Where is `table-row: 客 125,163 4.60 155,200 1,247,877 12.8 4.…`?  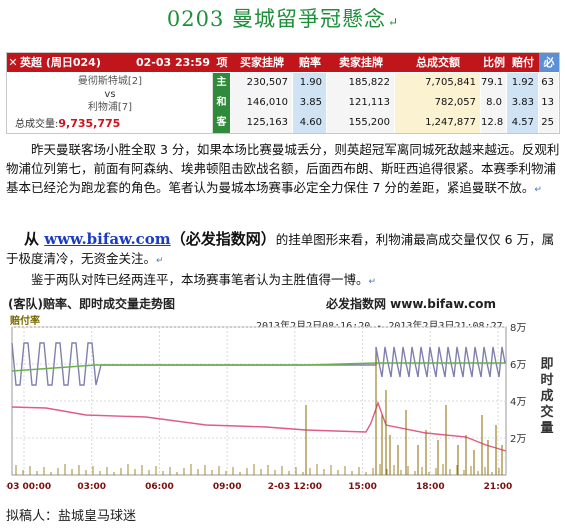 table-row: 客 125,163 4.60 155,200 1,247,877 12.8 4.… is located at coordinates (386, 123).